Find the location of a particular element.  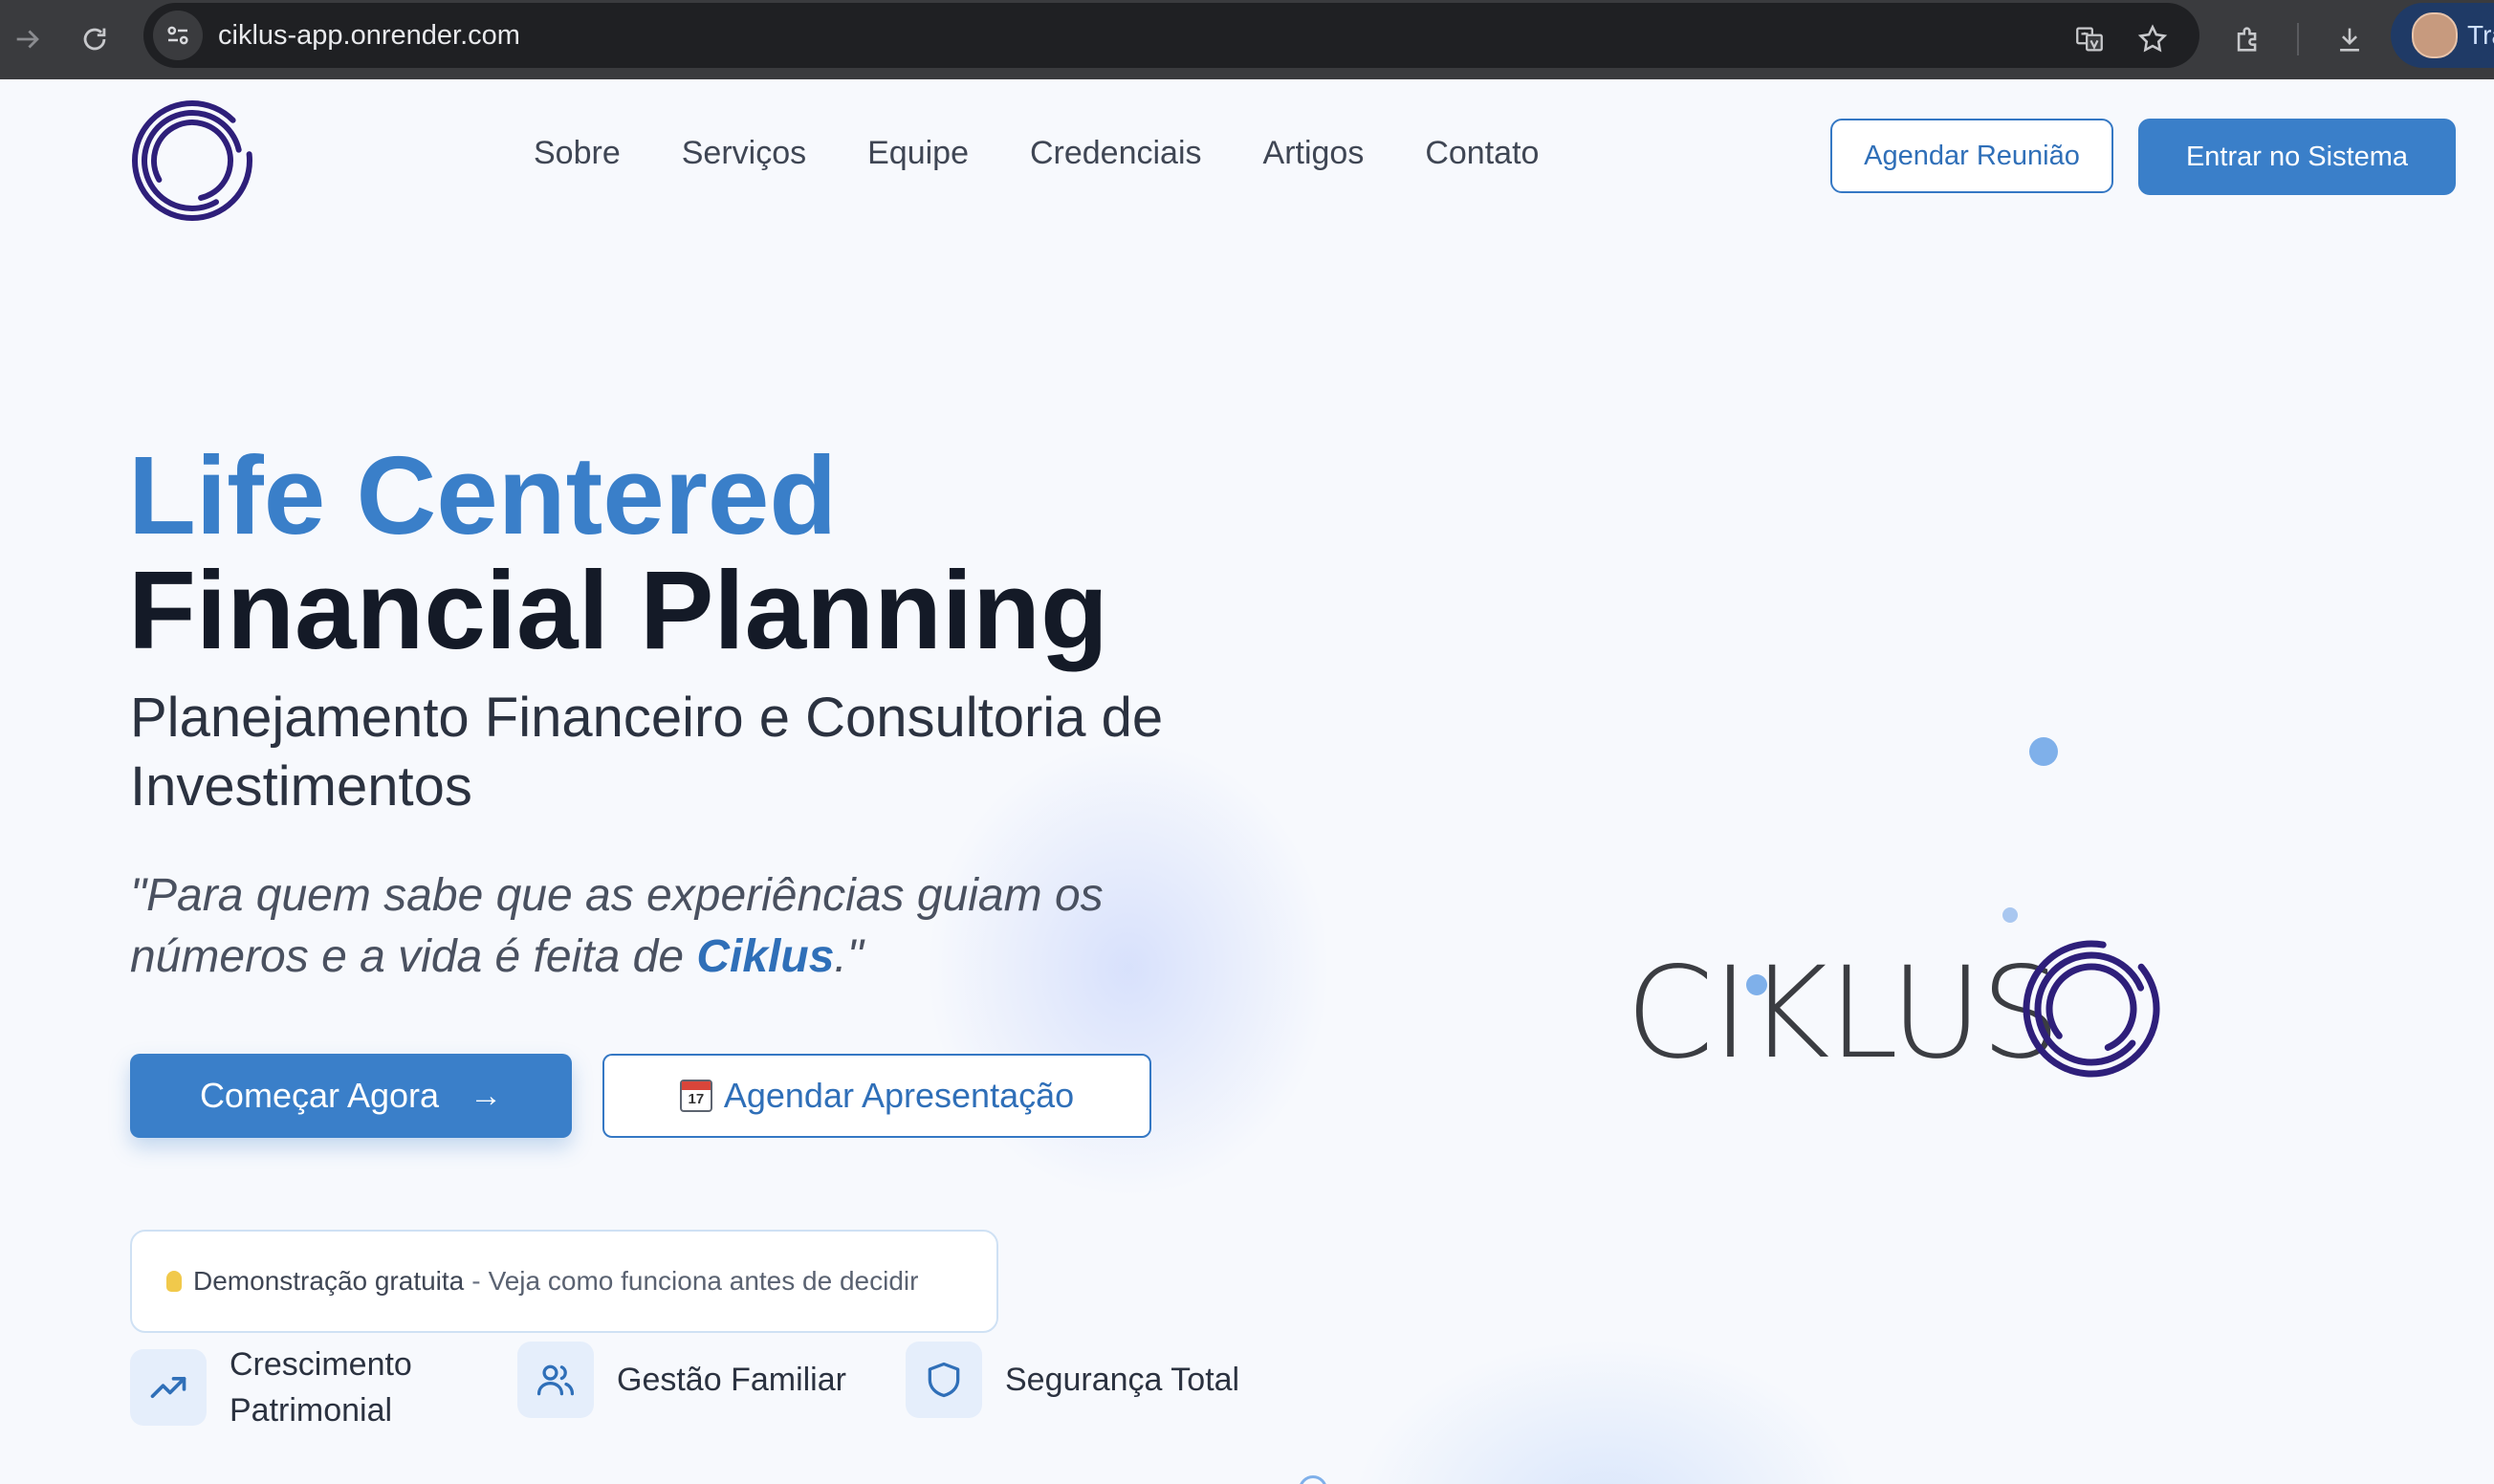

ciklus-brand-logo: CIKLUS is located at coordinates (1893, 1013).